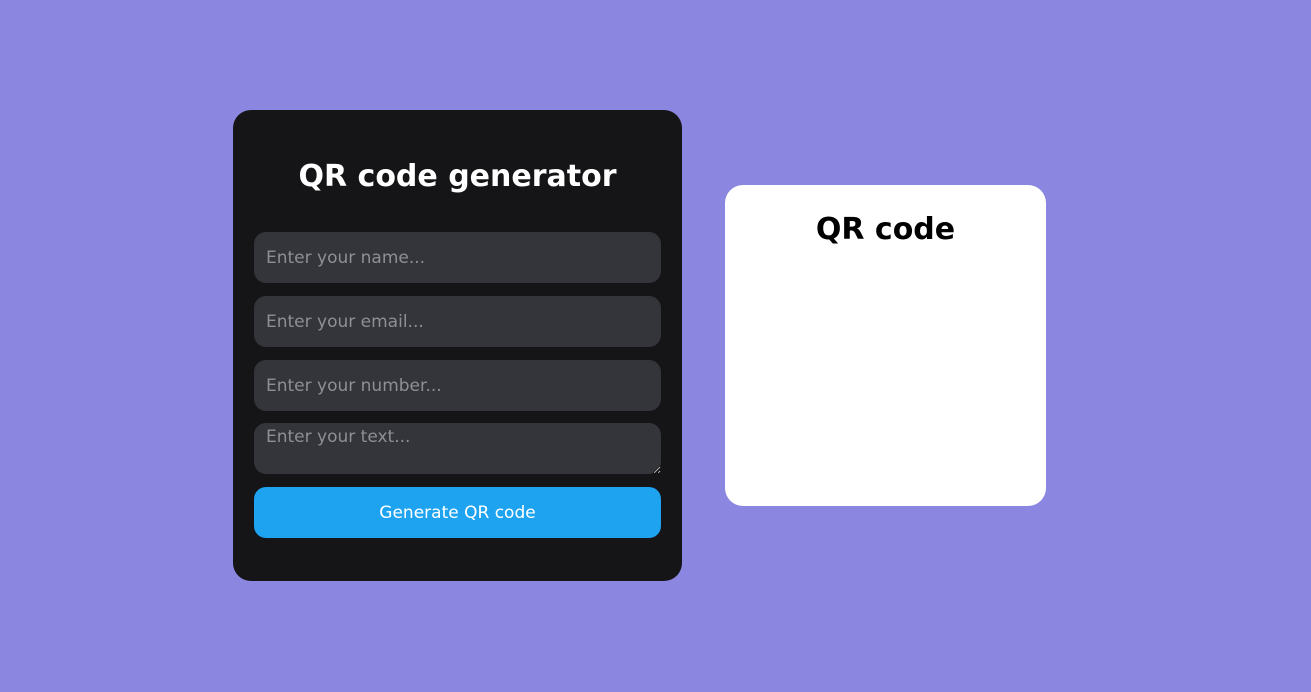 The height and width of the screenshot is (692, 1311). I want to click on number-input, so click(457, 385).